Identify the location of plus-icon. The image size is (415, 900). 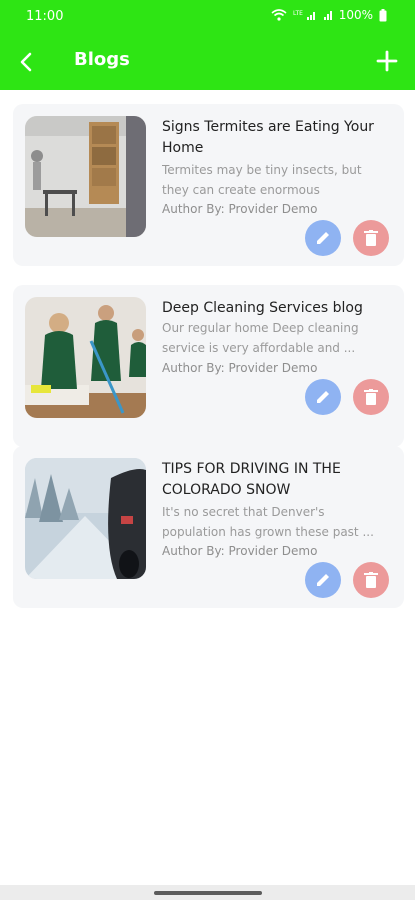
(387, 61).